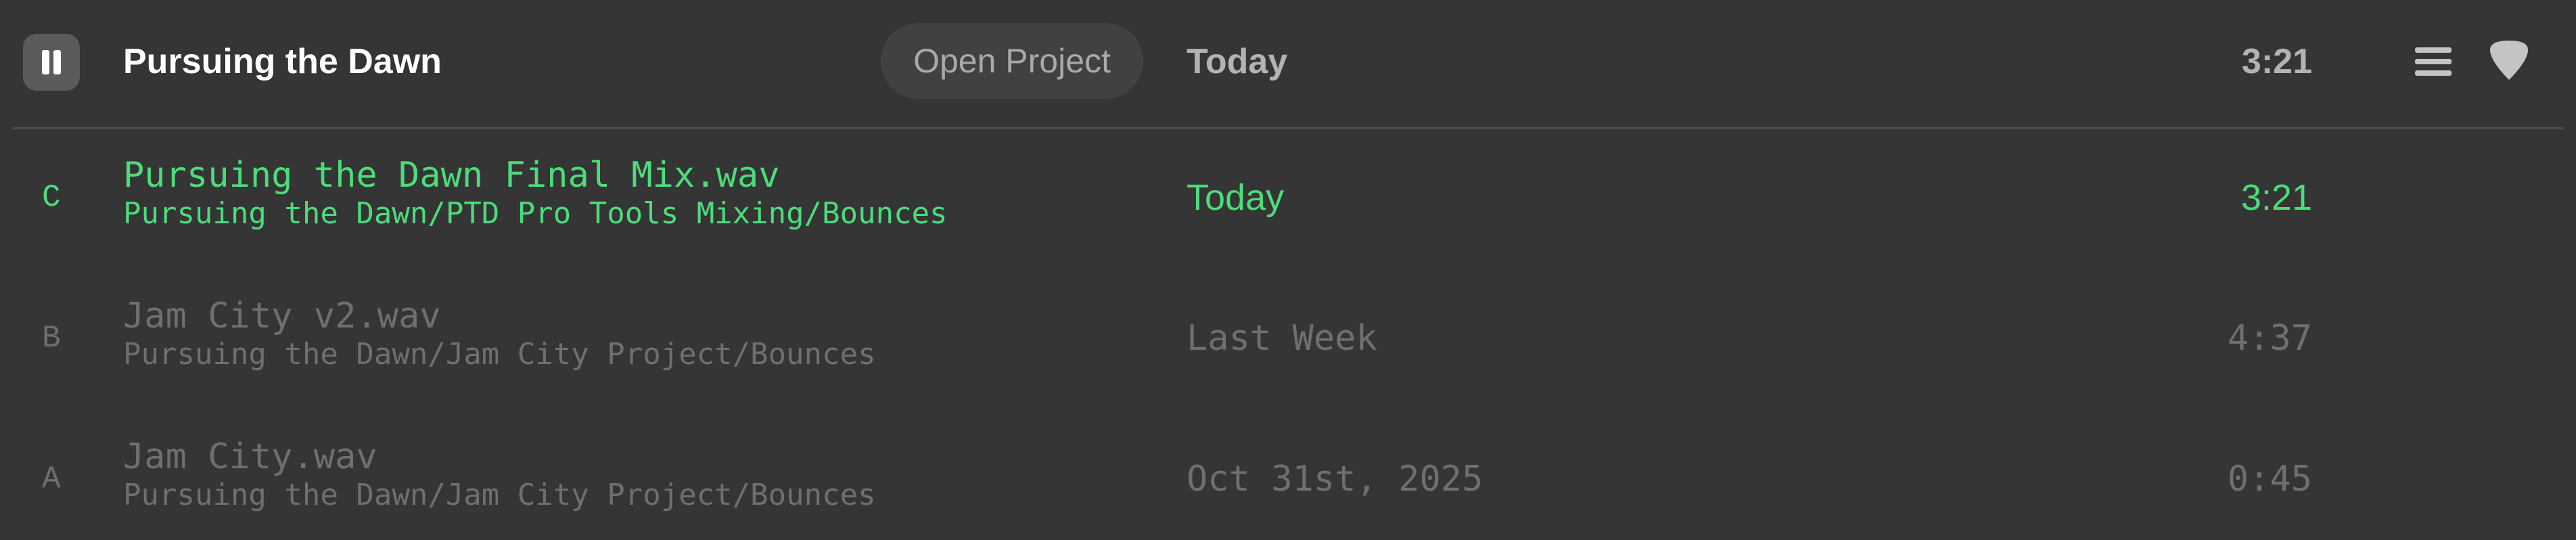 The height and width of the screenshot is (540, 2576). Describe the element at coordinates (2509, 60) in the screenshot. I see `guitar-pick-icon` at that location.